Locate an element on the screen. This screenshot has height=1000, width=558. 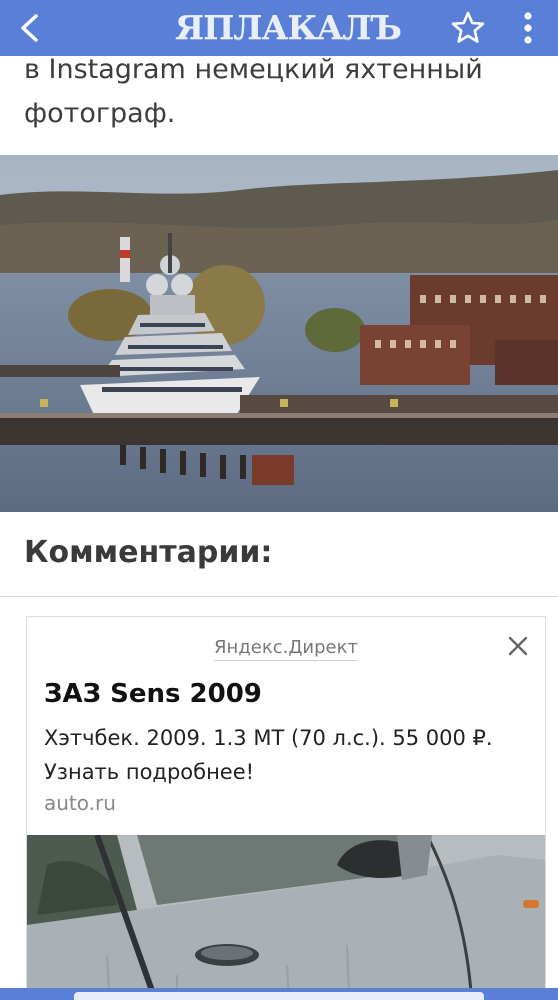
bottom-navigation-bar is located at coordinates (279, 994).